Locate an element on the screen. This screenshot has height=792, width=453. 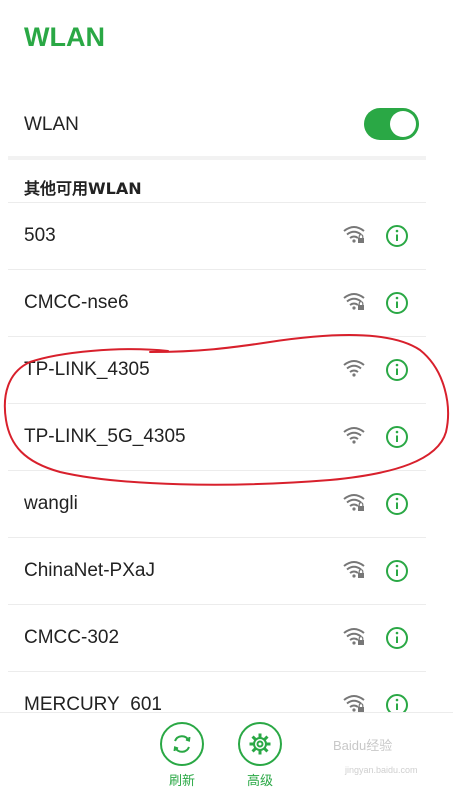
network-name: CMCC-302 is located at coordinates (72, 637).